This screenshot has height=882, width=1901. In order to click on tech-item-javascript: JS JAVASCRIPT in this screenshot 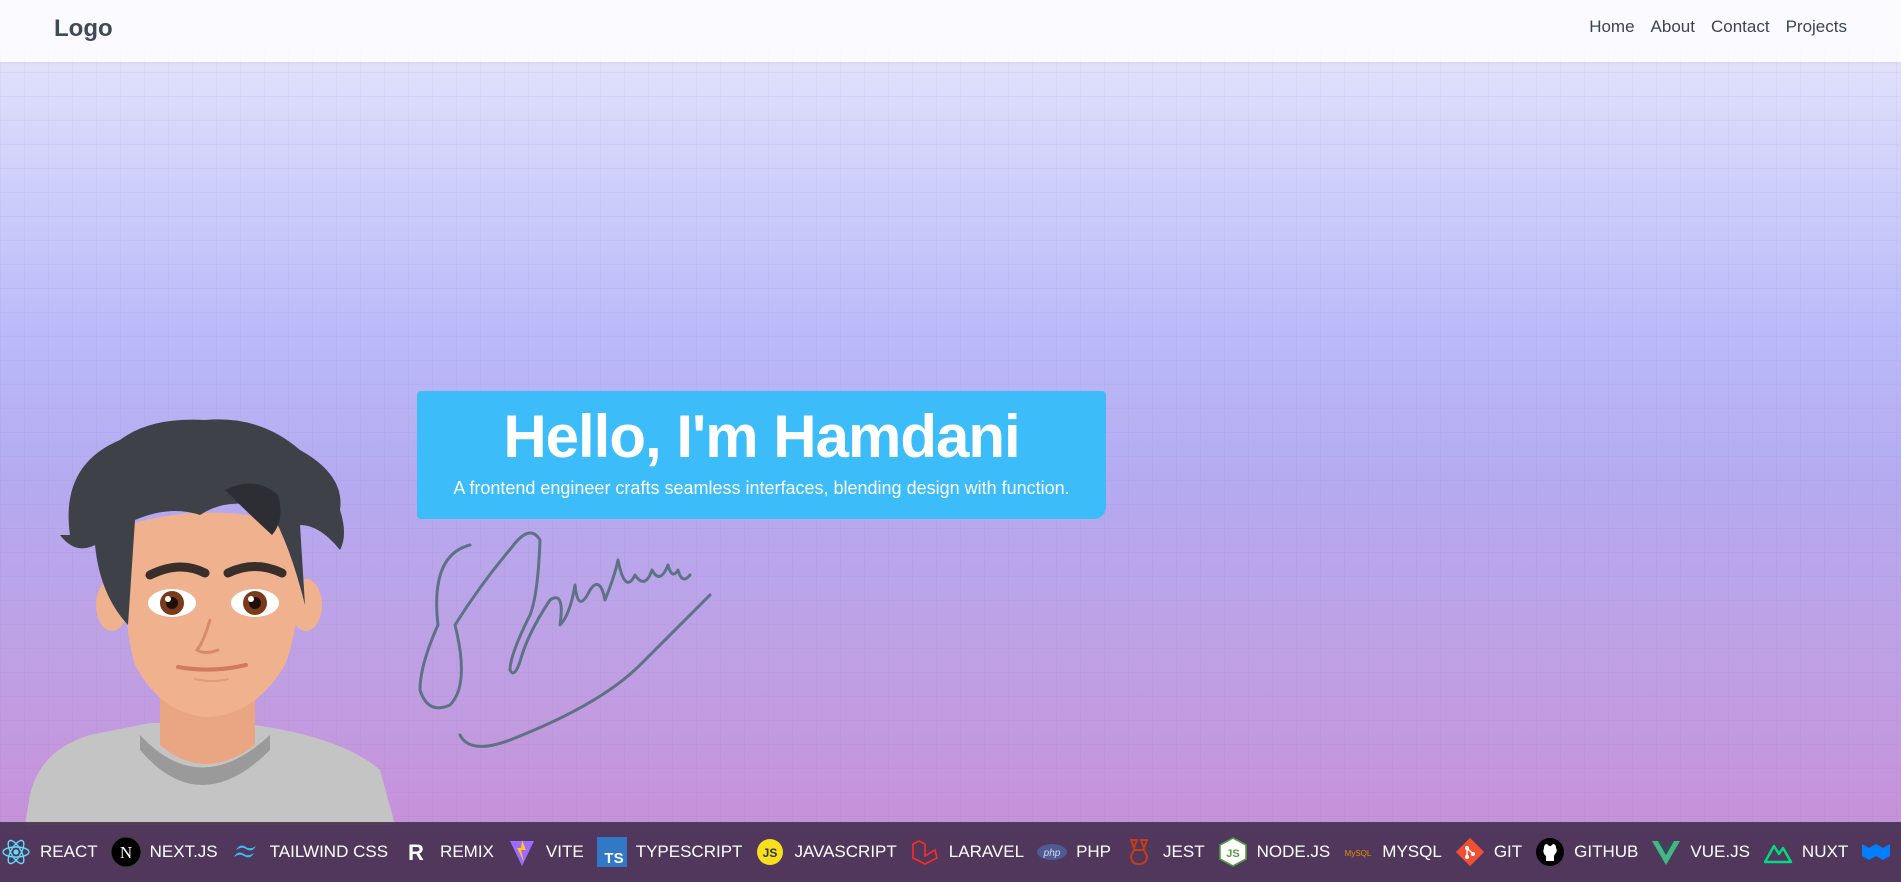, I will do `click(825, 852)`.